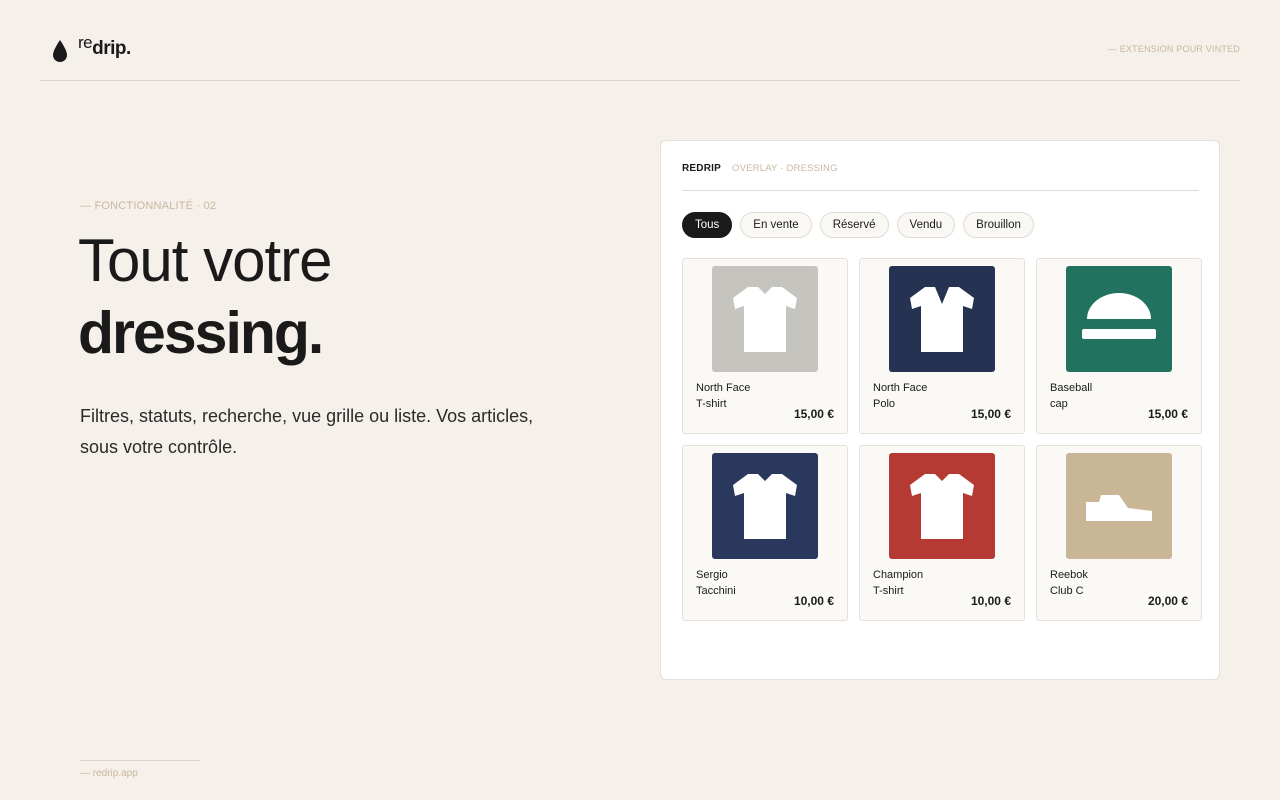 The height and width of the screenshot is (800, 1280). I want to click on item-title: Sergio Tacchini, so click(736, 583).